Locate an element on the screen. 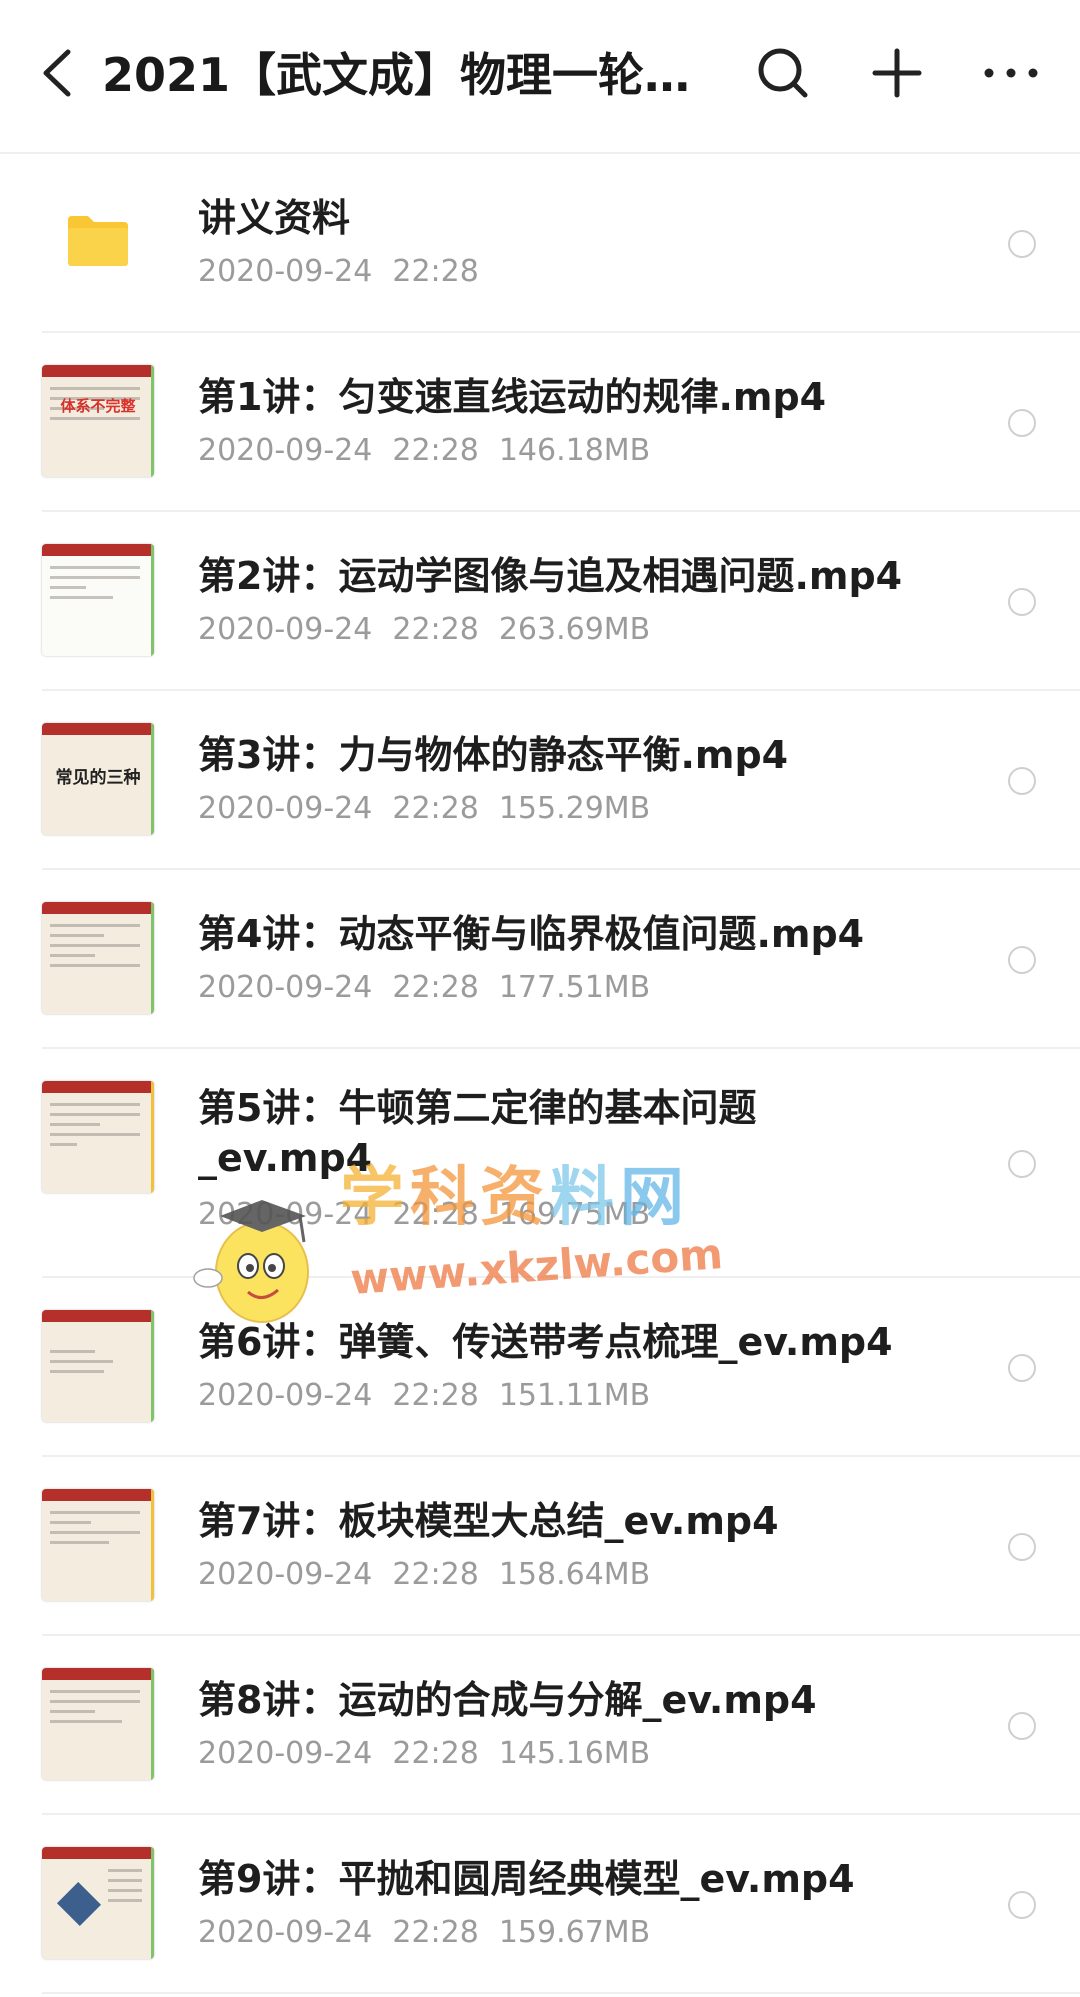 The width and height of the screenshot is (1080, 1997). thumbnail-text: 体系不完整 is located at coordinates (98, 406).